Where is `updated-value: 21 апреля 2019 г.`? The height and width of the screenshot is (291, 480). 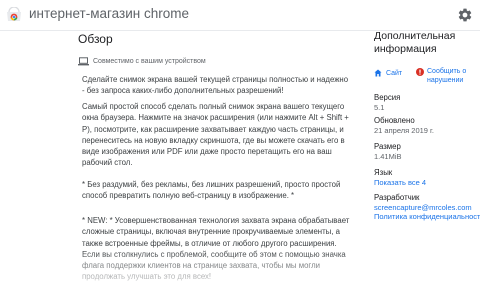
updated-value: 21 апреля 2019 г. is located at coordinates (404, 130).